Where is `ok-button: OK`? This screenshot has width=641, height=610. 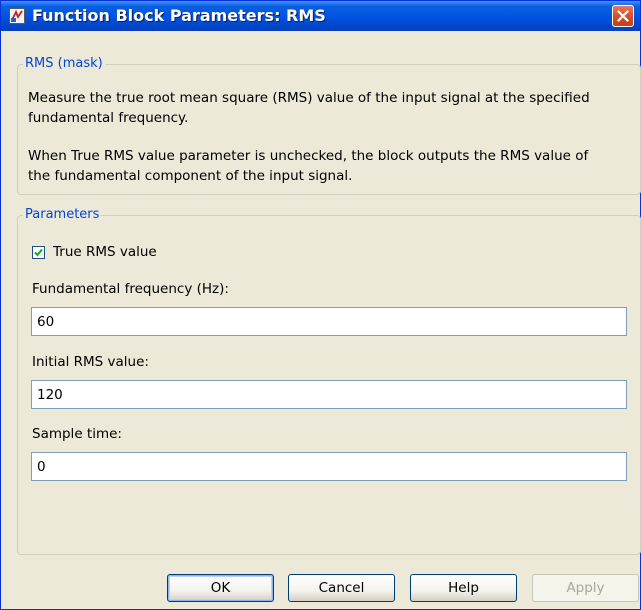
ok-button: OK is located at coordinates (220, 588).